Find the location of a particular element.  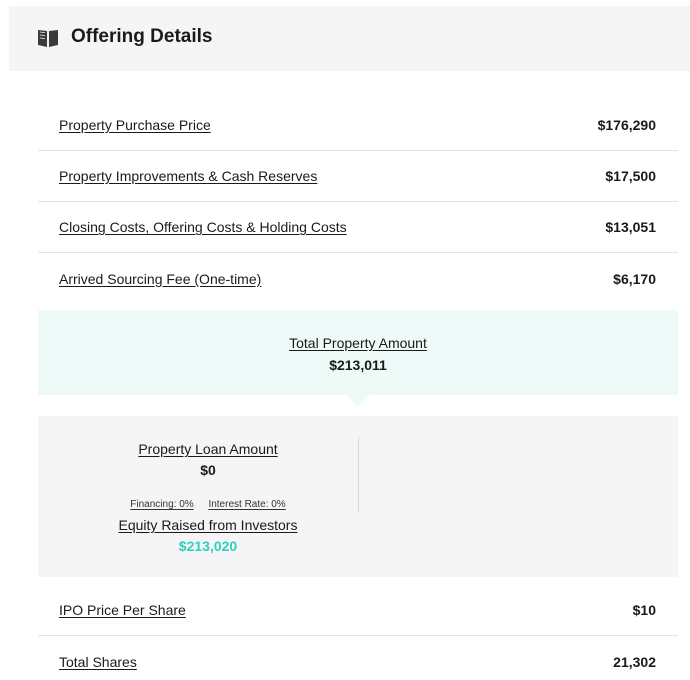

row-purchase-price: Property Purchase Price $176,290 is located at coordinates (358, 125).